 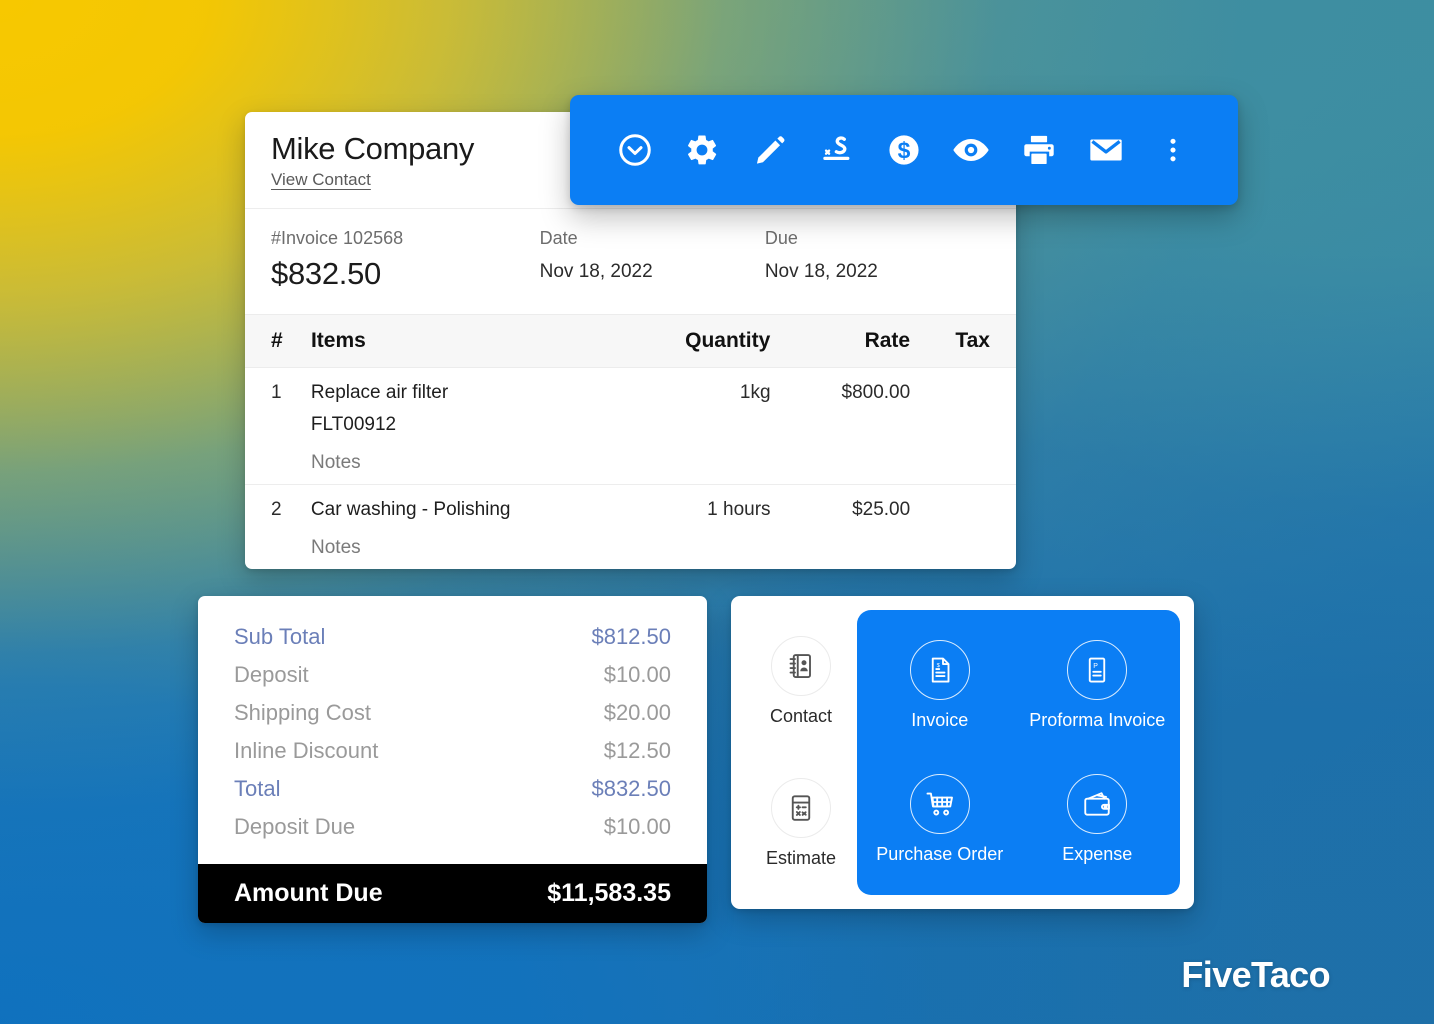 What do you see at coordinates (652, 258) in the screenshot?
I see `invoice-date-block: Date Nov 18, 2022` at bounding box center [652, 258].